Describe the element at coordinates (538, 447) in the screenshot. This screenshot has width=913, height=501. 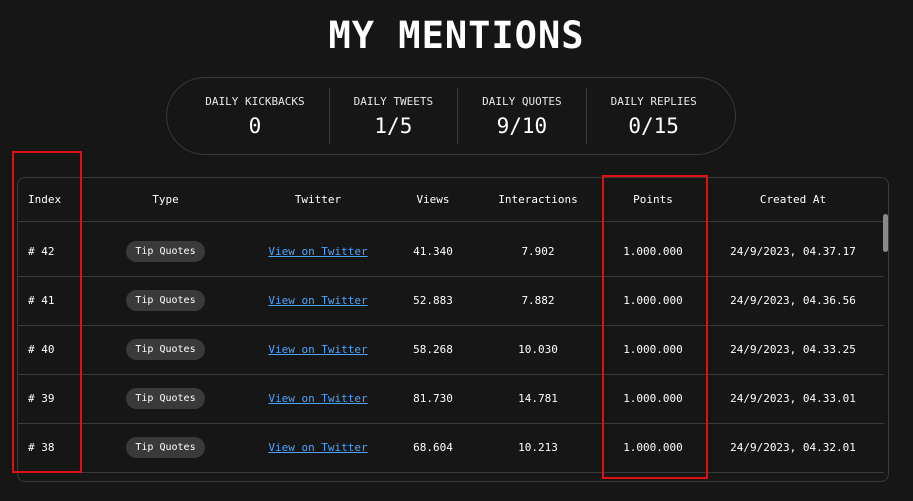
I see `row-interactions: 10.213` at that location.